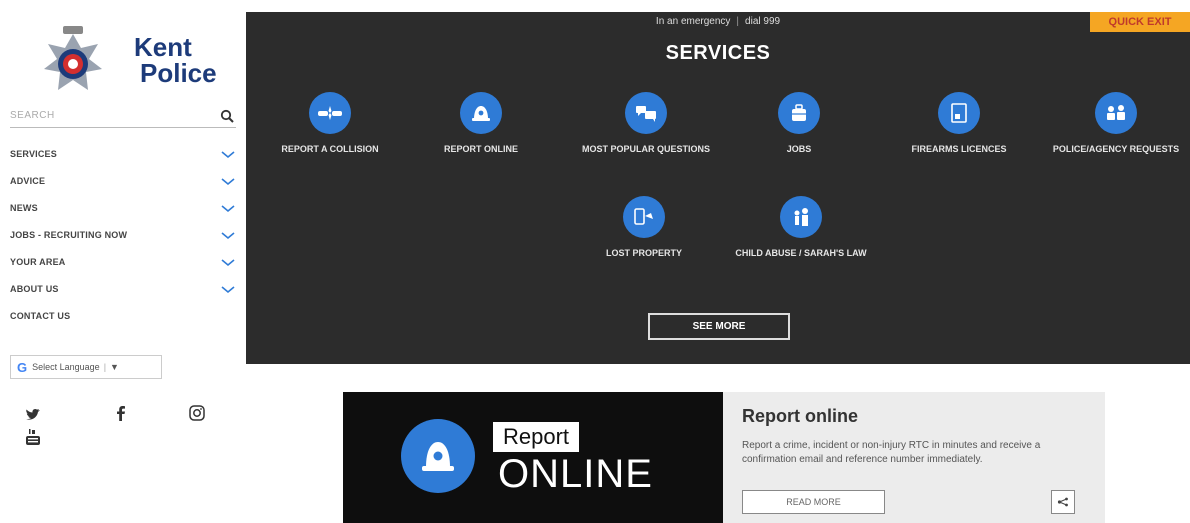  Describe the element at coordinates (536, 437) in the screenshot. I see `banner-report-text: Report` at that location.